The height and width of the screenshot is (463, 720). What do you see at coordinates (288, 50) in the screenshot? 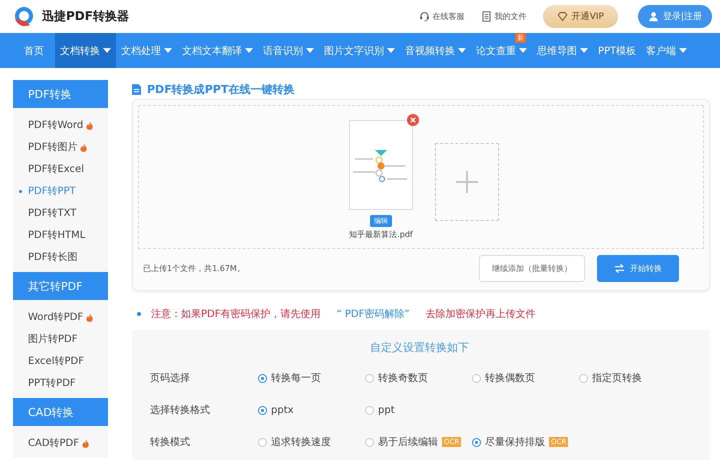
I see `nav-tab: 语音识别` at bounding box center [288, 50].